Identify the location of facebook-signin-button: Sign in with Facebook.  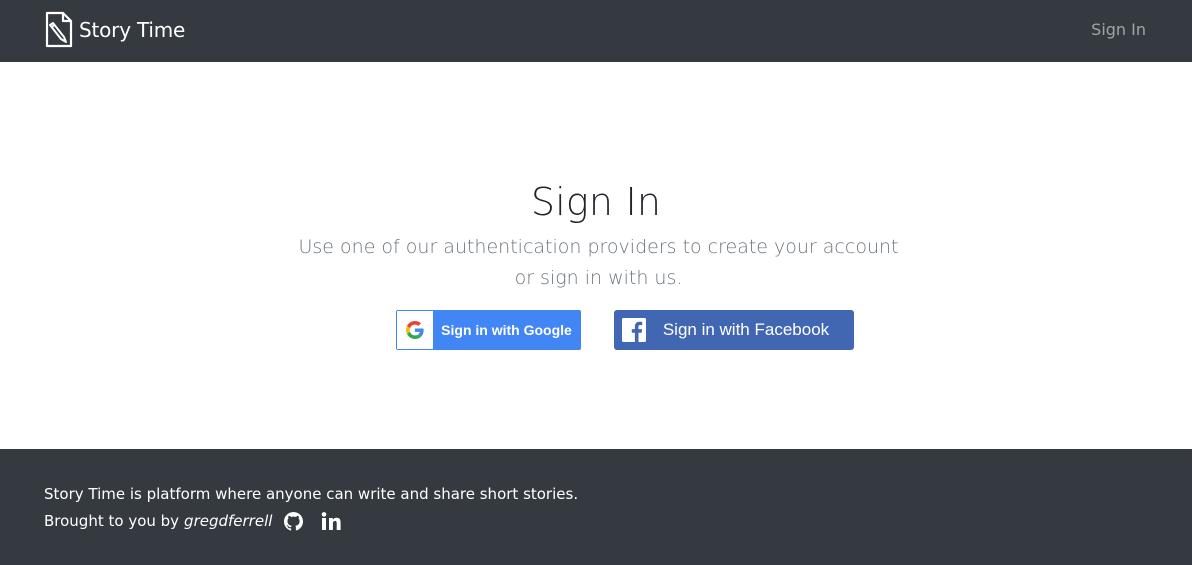
(734, 330).